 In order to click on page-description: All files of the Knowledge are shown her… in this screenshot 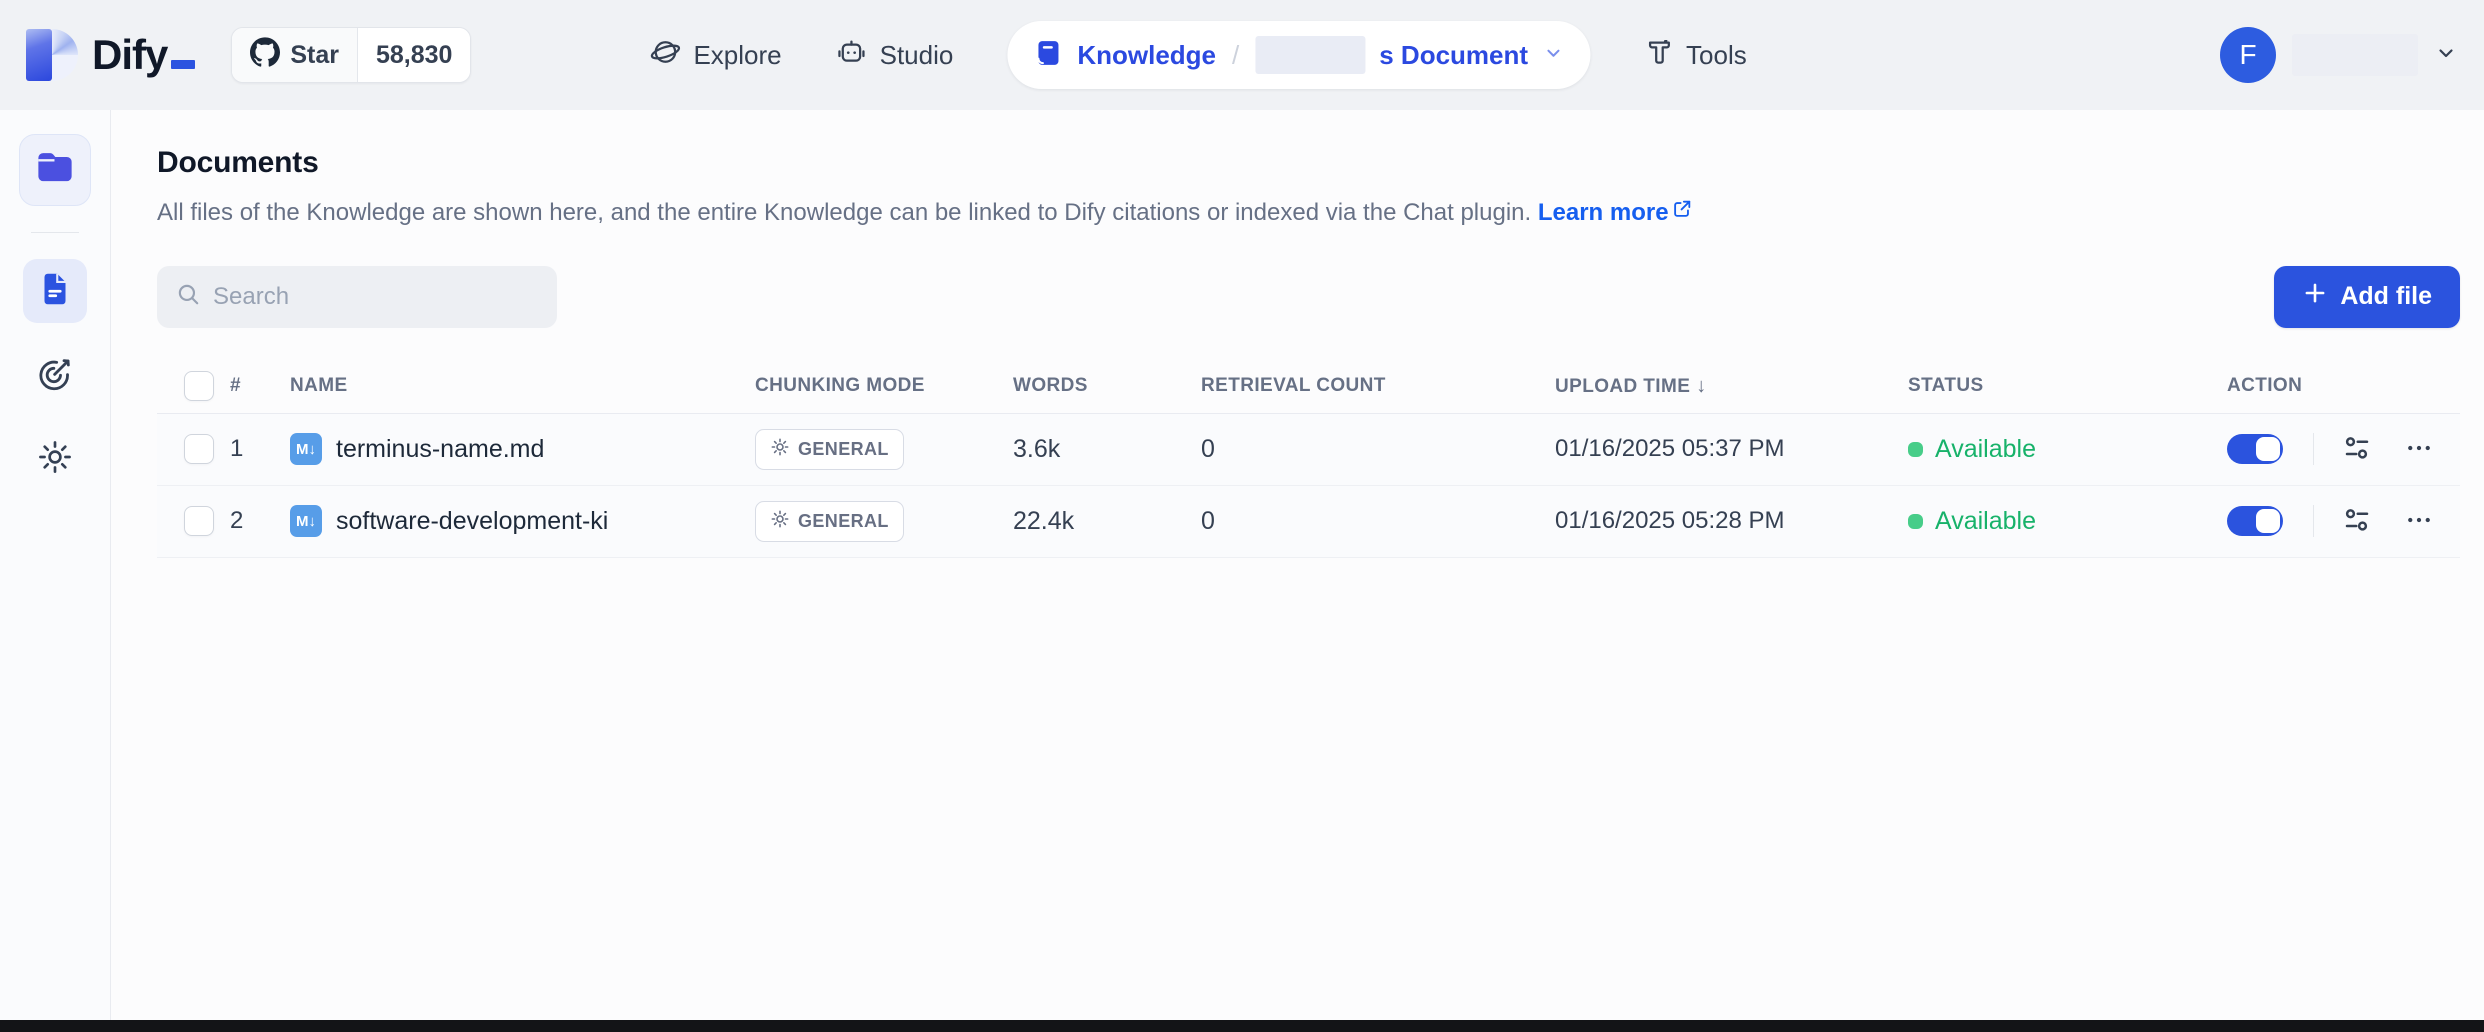, I will do `click(1308, 213)`.